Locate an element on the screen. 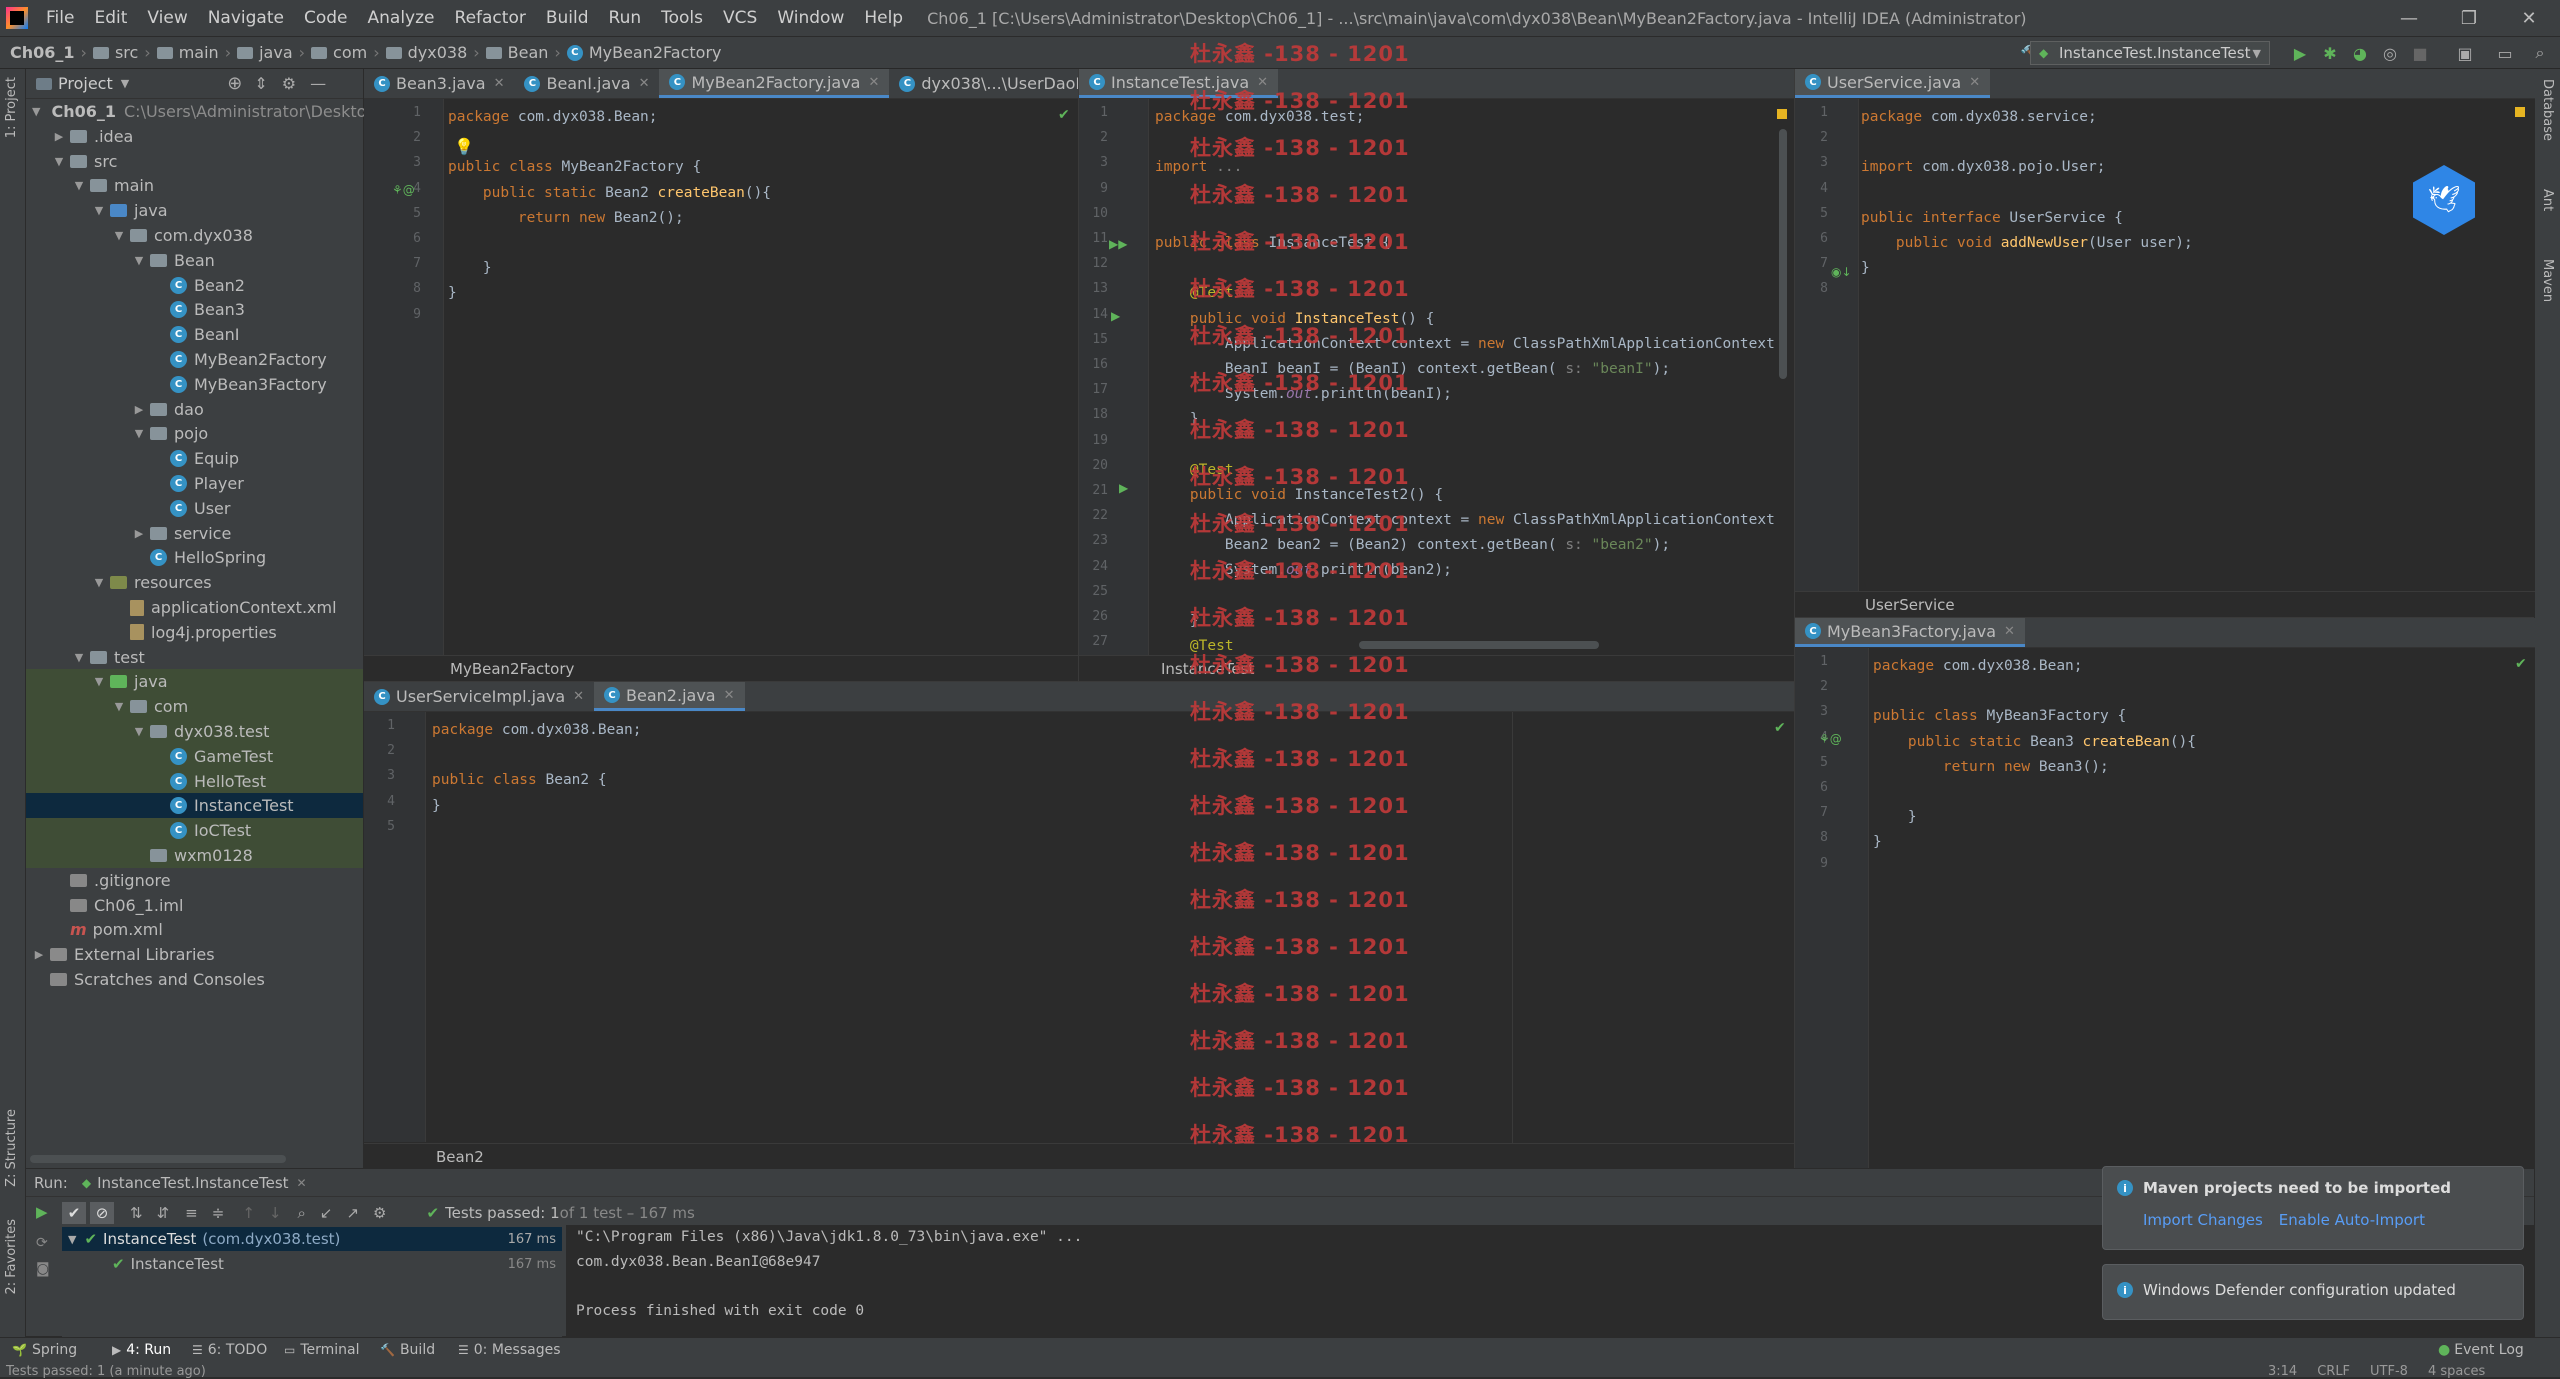 This screenshot has width=2560, height=1379. run-test2-gutter-icon: ▶ is located at coordinates (1123, 488).